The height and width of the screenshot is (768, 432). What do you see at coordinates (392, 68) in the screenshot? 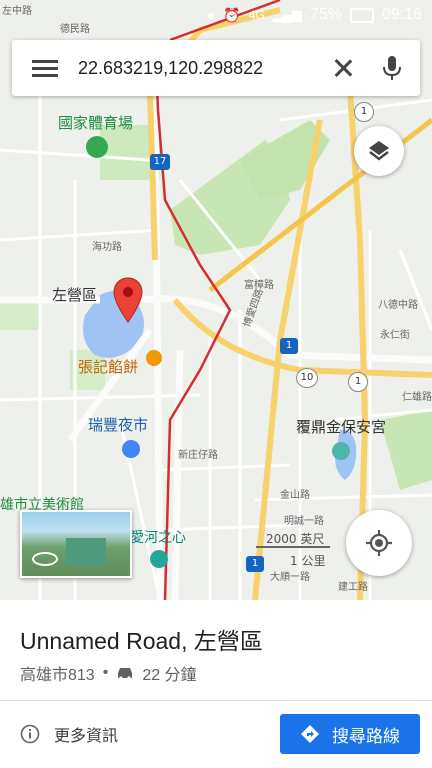
I see `mic-icon` at bounding box center [392, 68].